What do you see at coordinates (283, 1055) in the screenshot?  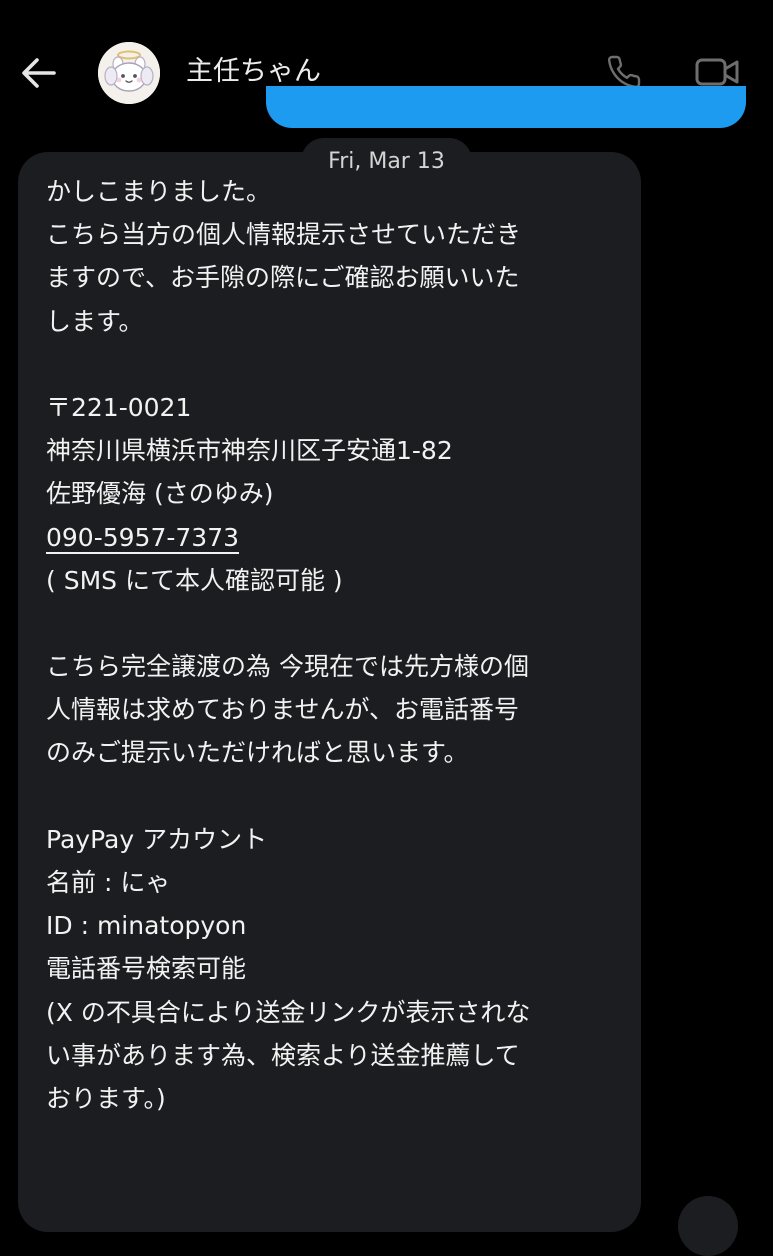 I see `message-line: い事があります為、検索より送金推薦して` at bounding box center [283, 1055].